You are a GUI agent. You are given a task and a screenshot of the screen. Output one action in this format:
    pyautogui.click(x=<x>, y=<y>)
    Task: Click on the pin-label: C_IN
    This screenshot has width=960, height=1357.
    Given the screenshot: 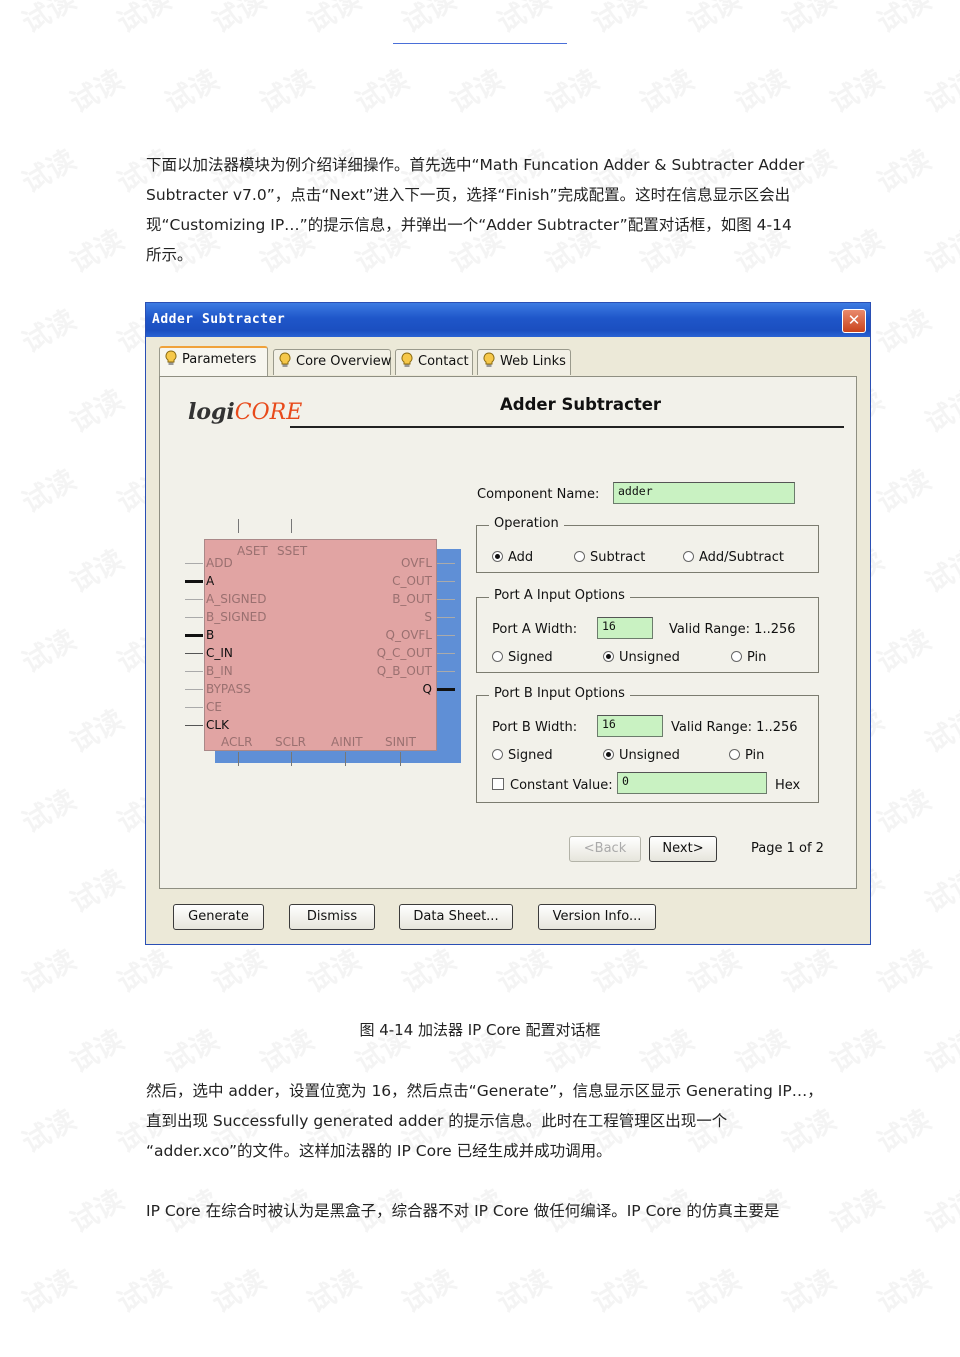 What is the action you would take?
    pyautogui.click(x=219, y=653)
    